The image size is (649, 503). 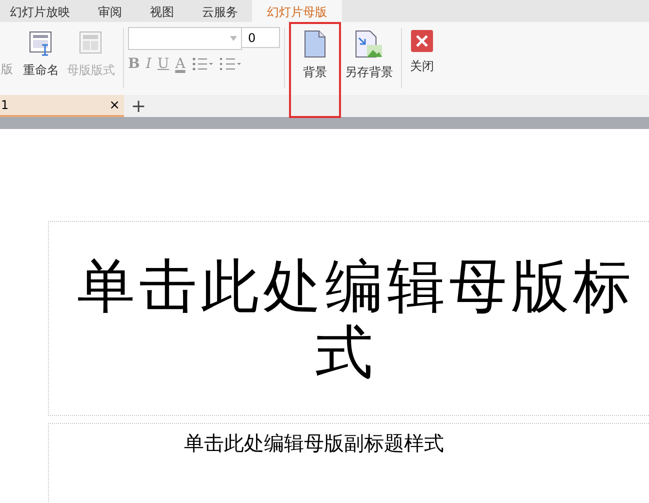 What do you see at coordinates (369, 44) in the screenshot?
I see `image-page-icon` at bounding box center [369, 44].